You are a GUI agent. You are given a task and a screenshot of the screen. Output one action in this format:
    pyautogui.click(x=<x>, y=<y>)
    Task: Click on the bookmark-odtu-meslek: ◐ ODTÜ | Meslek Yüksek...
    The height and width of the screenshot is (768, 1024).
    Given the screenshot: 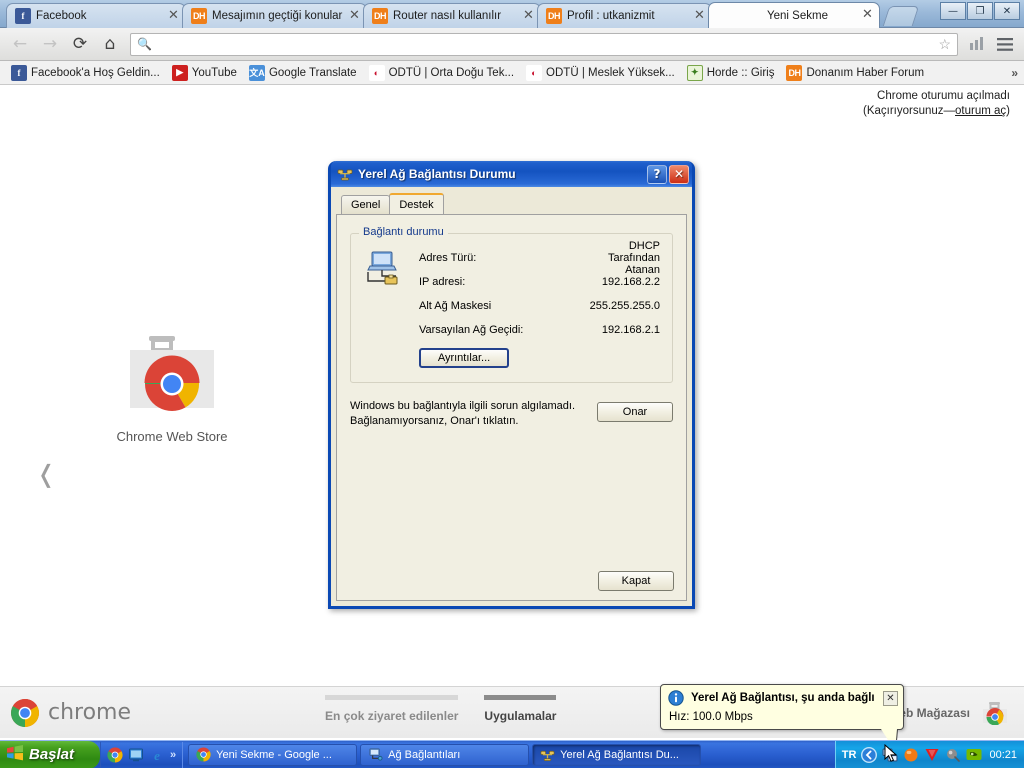 What is the action you would take?
    pyautogui.click(x=600, y=73)
    